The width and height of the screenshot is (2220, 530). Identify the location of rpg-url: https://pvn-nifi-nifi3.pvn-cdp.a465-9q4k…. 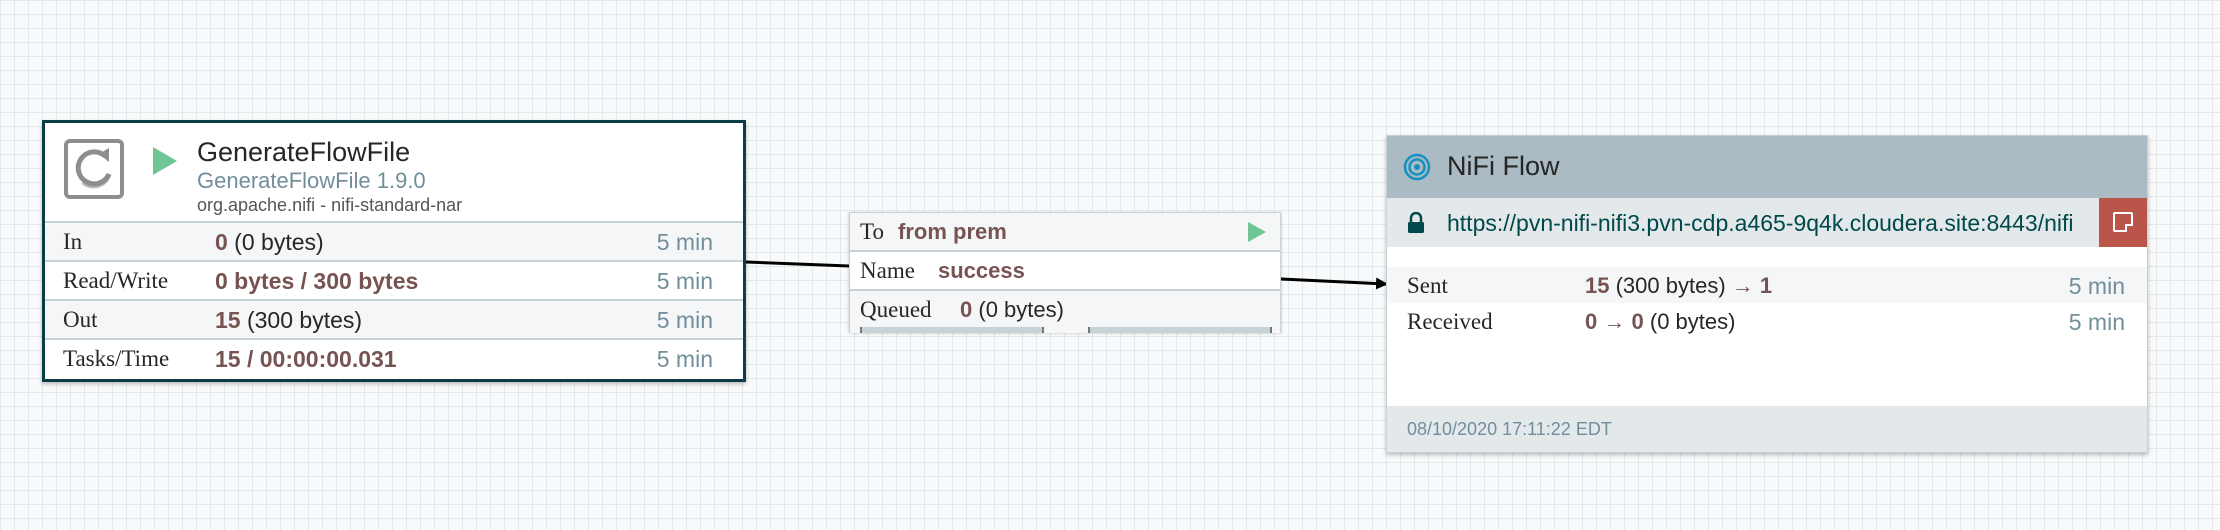
(1767, 223).